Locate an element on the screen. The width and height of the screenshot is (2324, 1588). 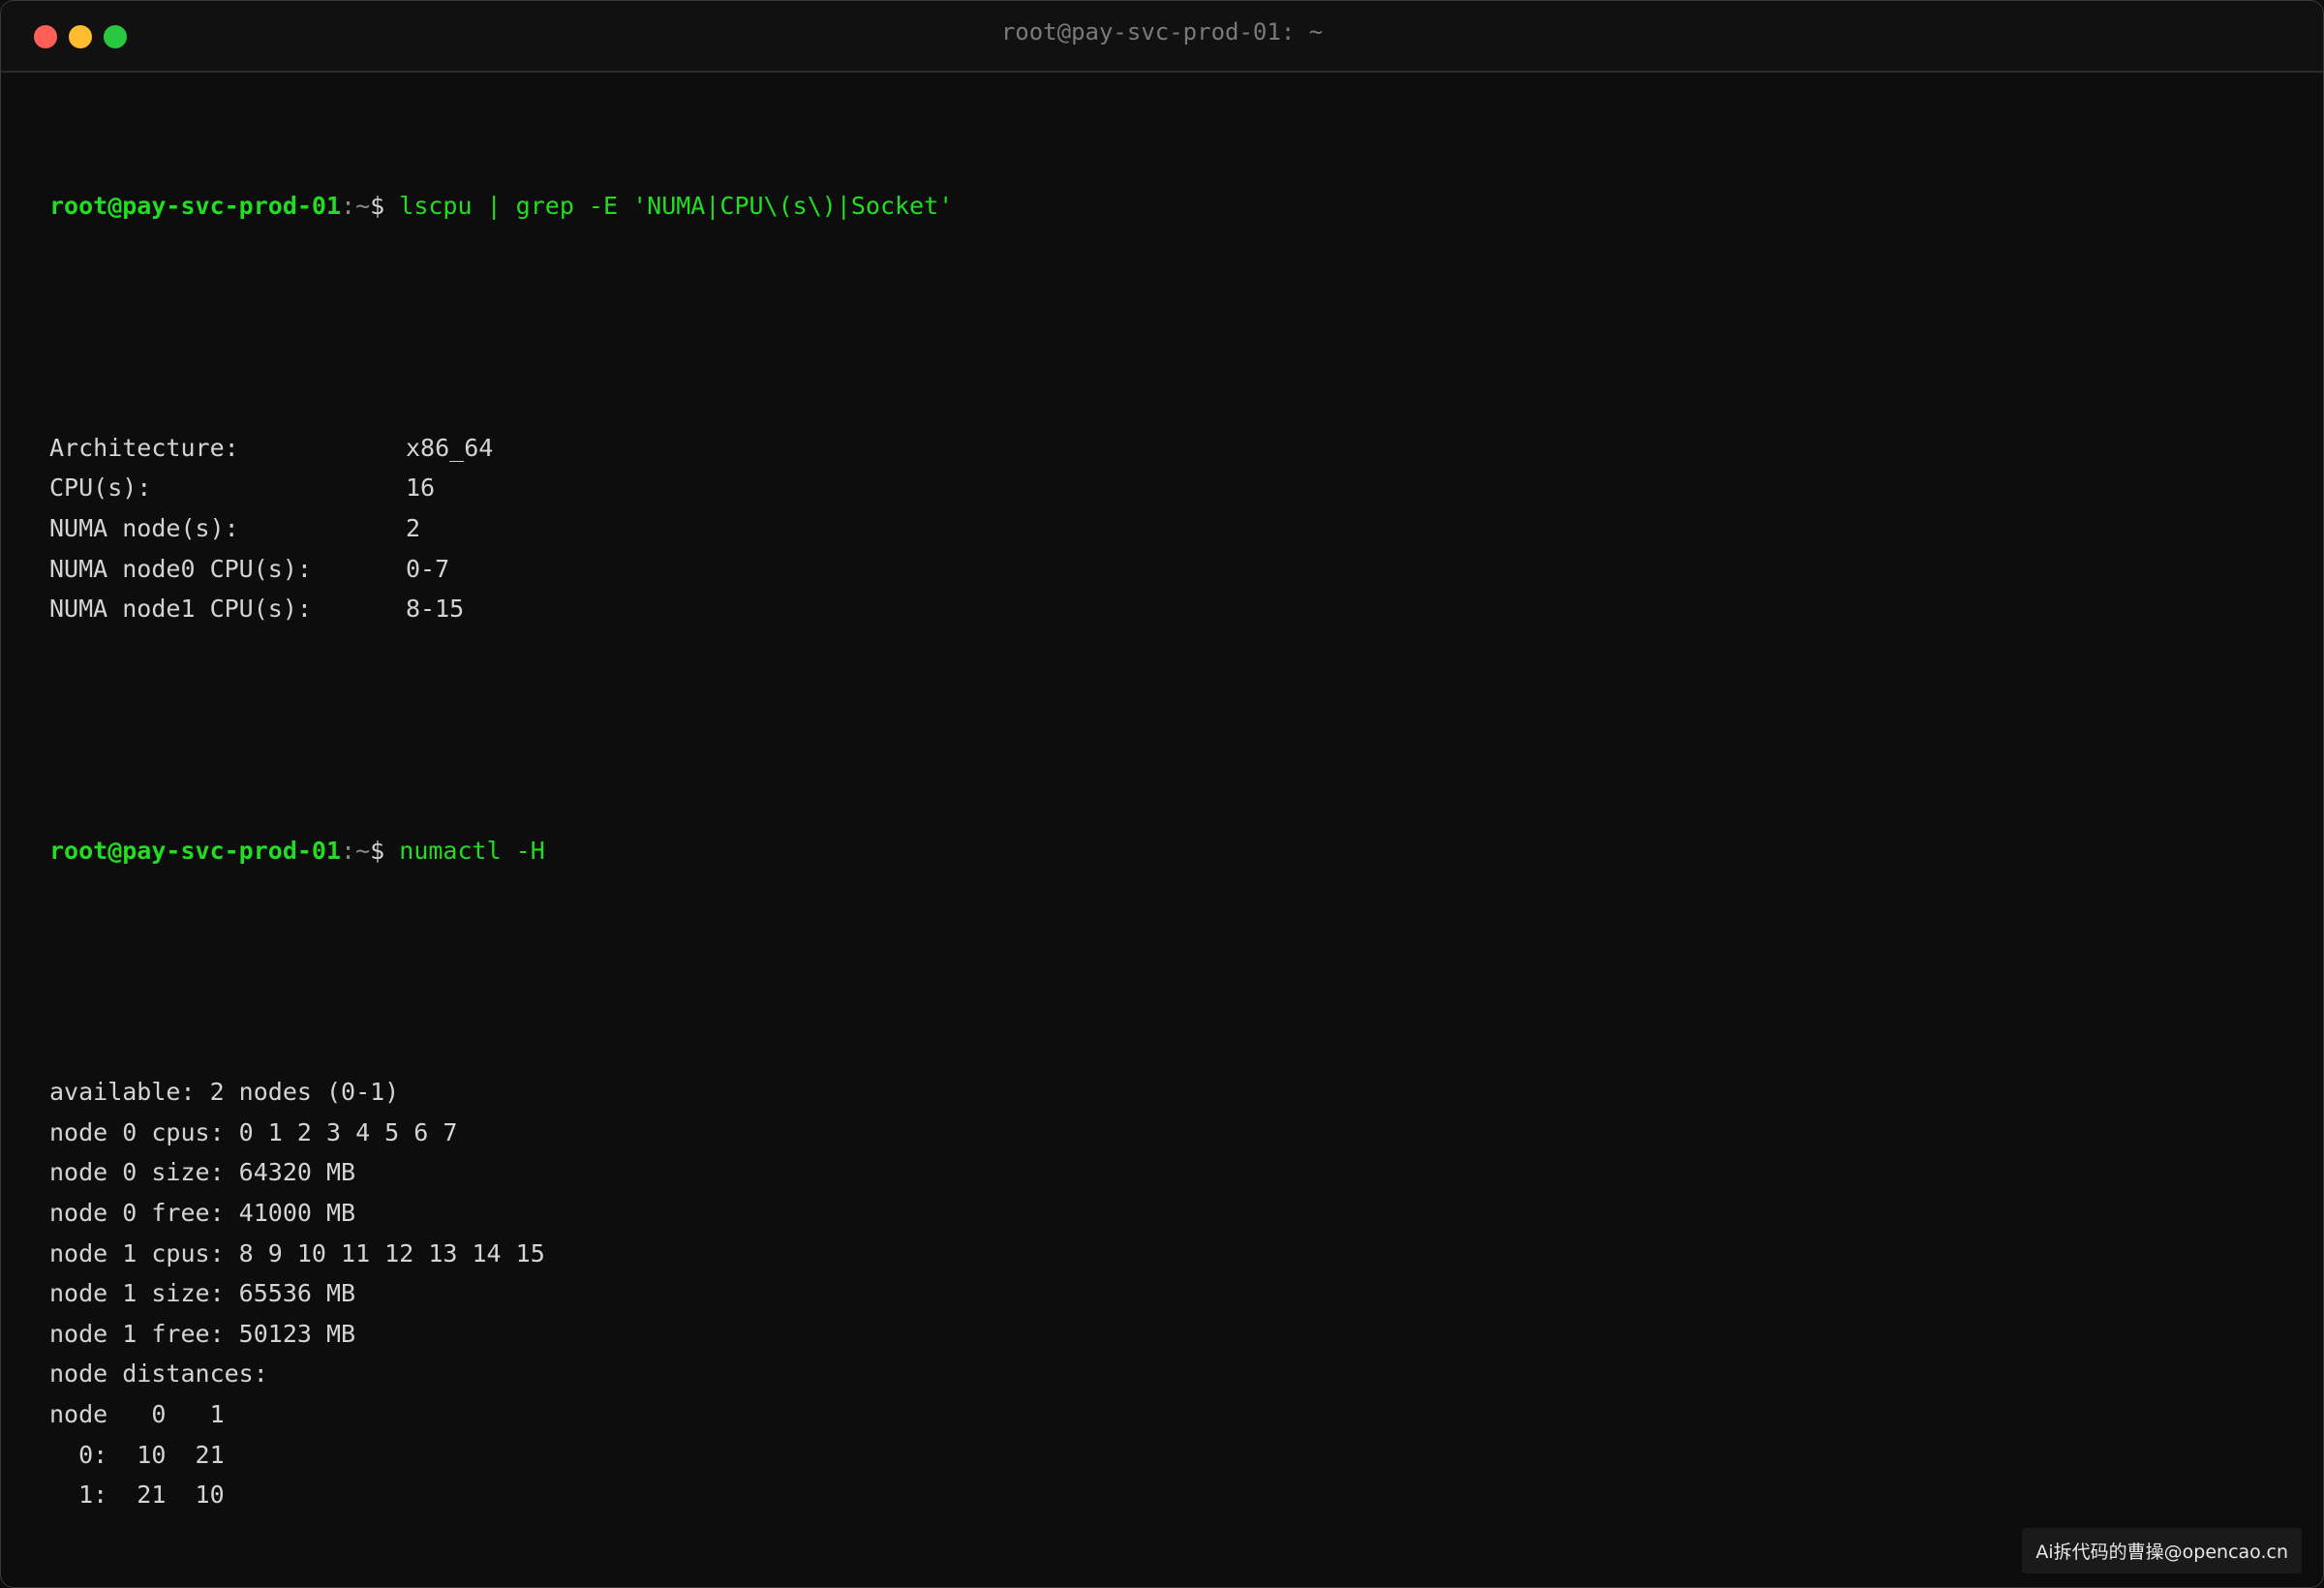
output-line: available: 2 nodes (0-1) is located at coordinates (224, 1092).